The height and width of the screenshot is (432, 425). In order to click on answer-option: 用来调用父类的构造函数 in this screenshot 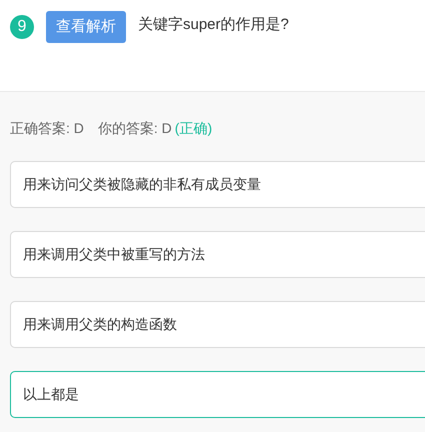, I will do `click(217, 324)`.